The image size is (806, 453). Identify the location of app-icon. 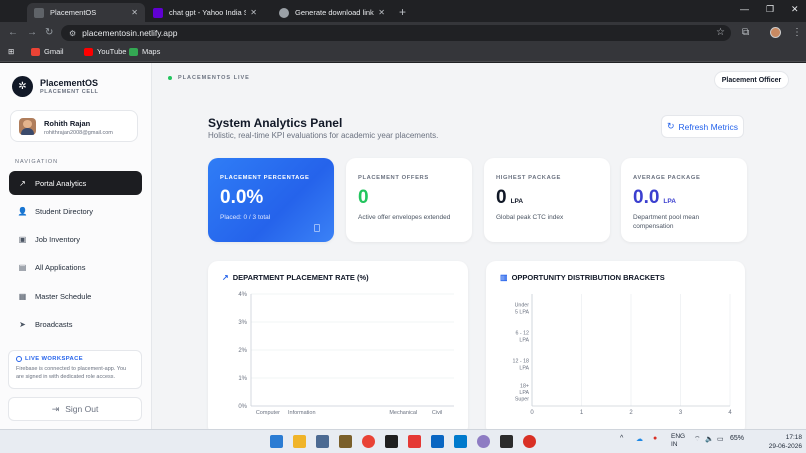
(506, 441).